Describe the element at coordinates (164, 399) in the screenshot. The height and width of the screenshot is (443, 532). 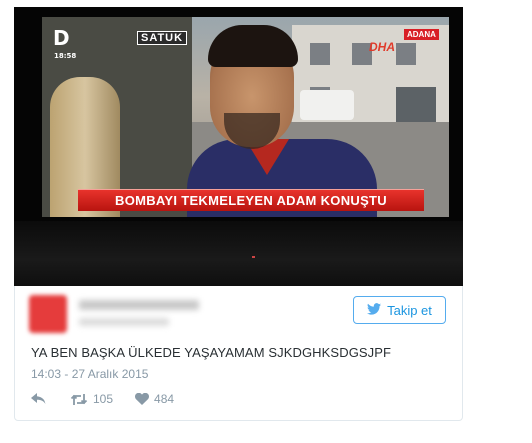
I see `like-count: 484` at that location.